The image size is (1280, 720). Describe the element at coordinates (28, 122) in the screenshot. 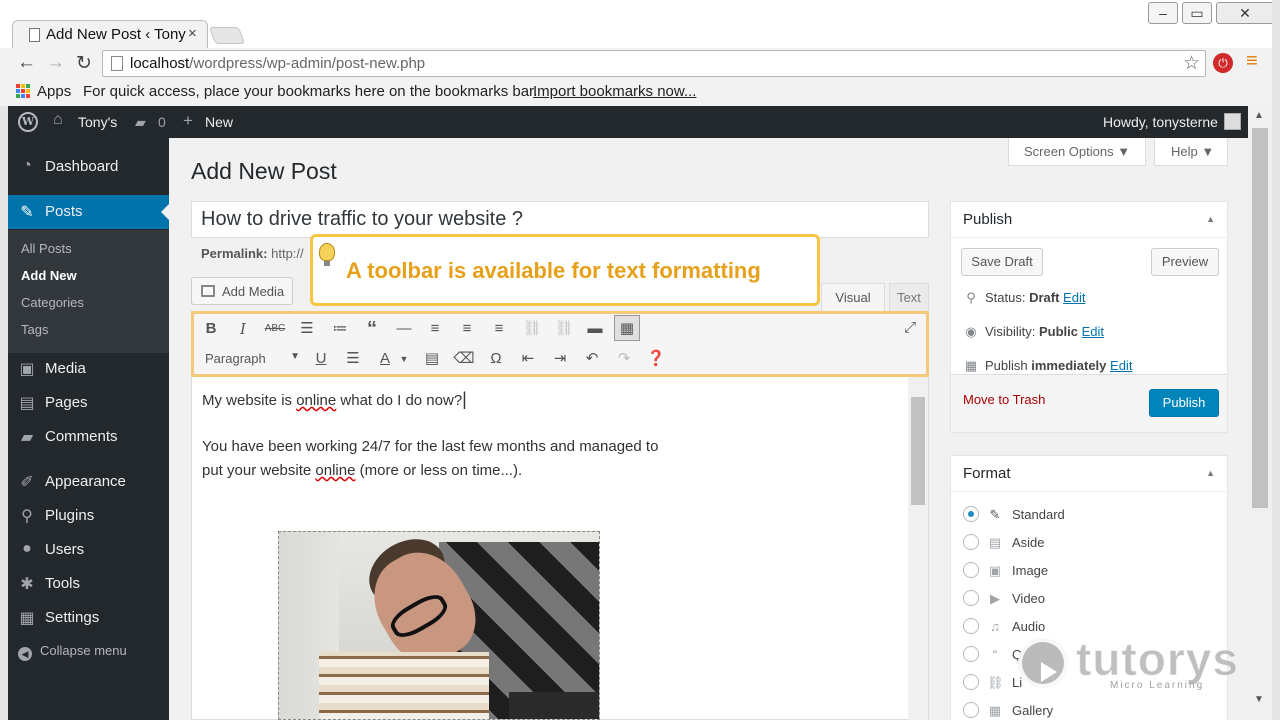

I see `wordpress-logo-icon: W` at that location.